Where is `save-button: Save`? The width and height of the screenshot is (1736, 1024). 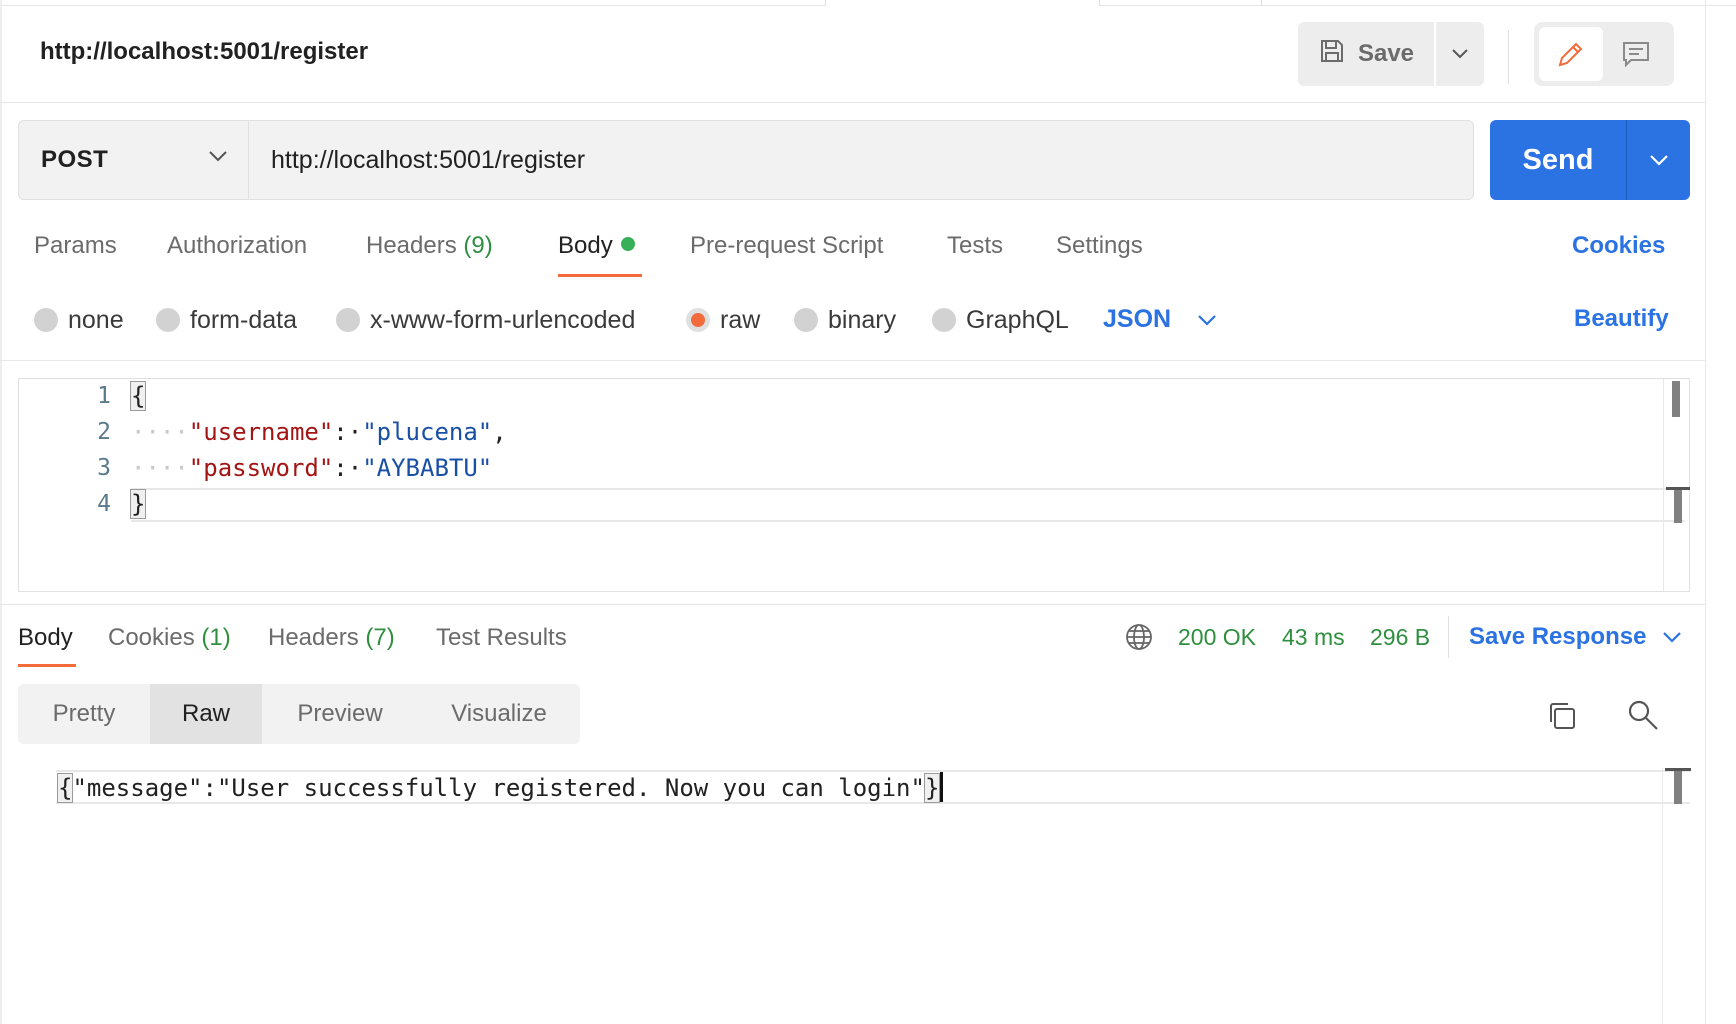
save-button: Save is located at coordinates (1366, 54).